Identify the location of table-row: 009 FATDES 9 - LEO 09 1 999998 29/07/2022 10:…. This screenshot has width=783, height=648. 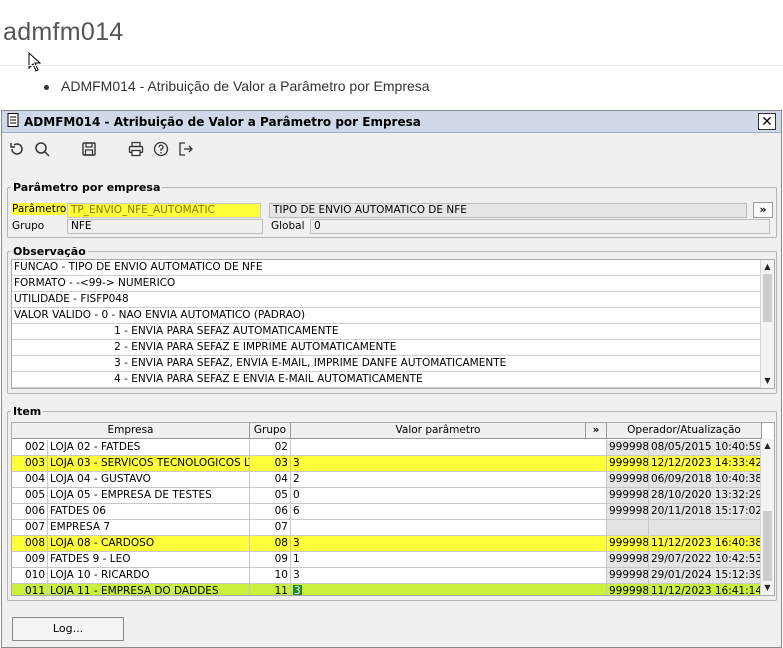
(387, 560).